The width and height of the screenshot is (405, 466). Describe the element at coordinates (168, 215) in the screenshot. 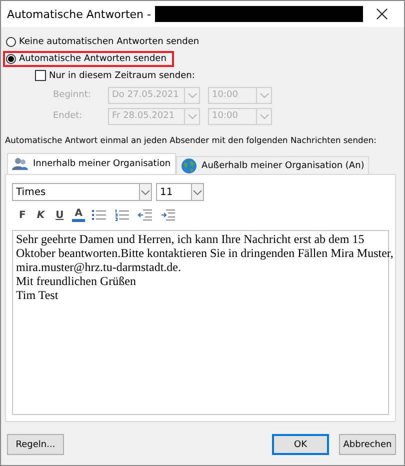

I see `increase-indent-icon` at that location.